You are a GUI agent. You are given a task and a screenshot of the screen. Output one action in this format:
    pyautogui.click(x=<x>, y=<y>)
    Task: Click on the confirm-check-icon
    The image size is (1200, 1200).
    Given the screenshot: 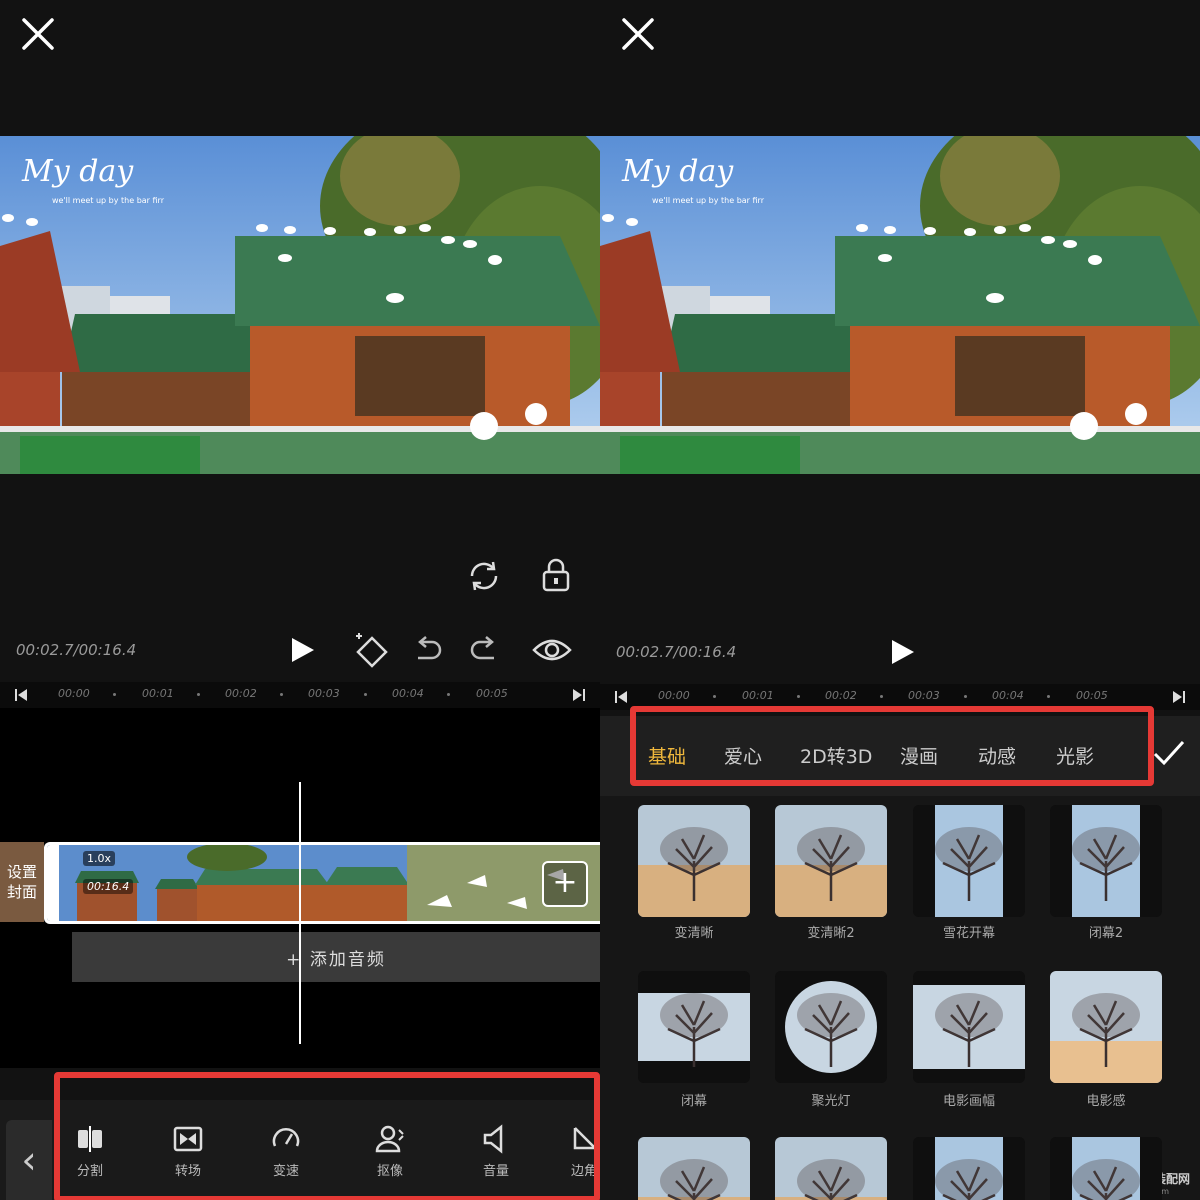 What is the action you would take?
    pyautogui.click(x=1169, y=753)
    